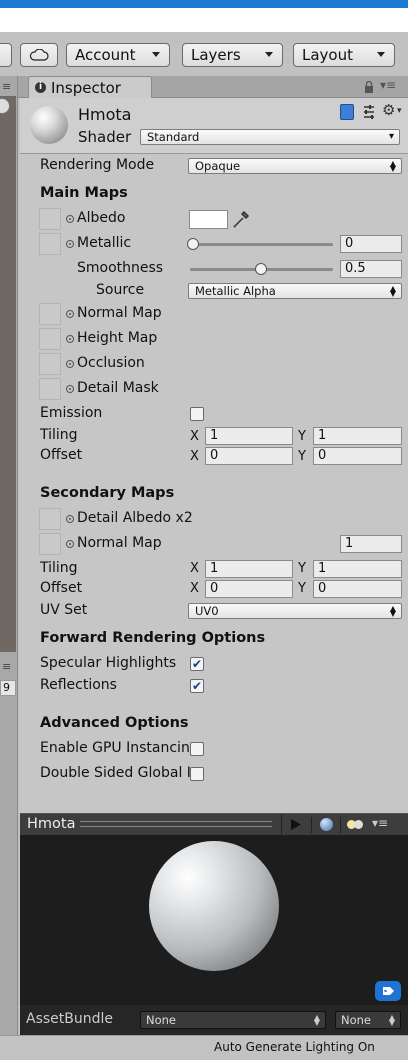 Image resolution: width=408 pixels, height=1060 pixels. Describe the element at coordinates (214, 906) in the screenshot. I see `preview-sphere` at that location.